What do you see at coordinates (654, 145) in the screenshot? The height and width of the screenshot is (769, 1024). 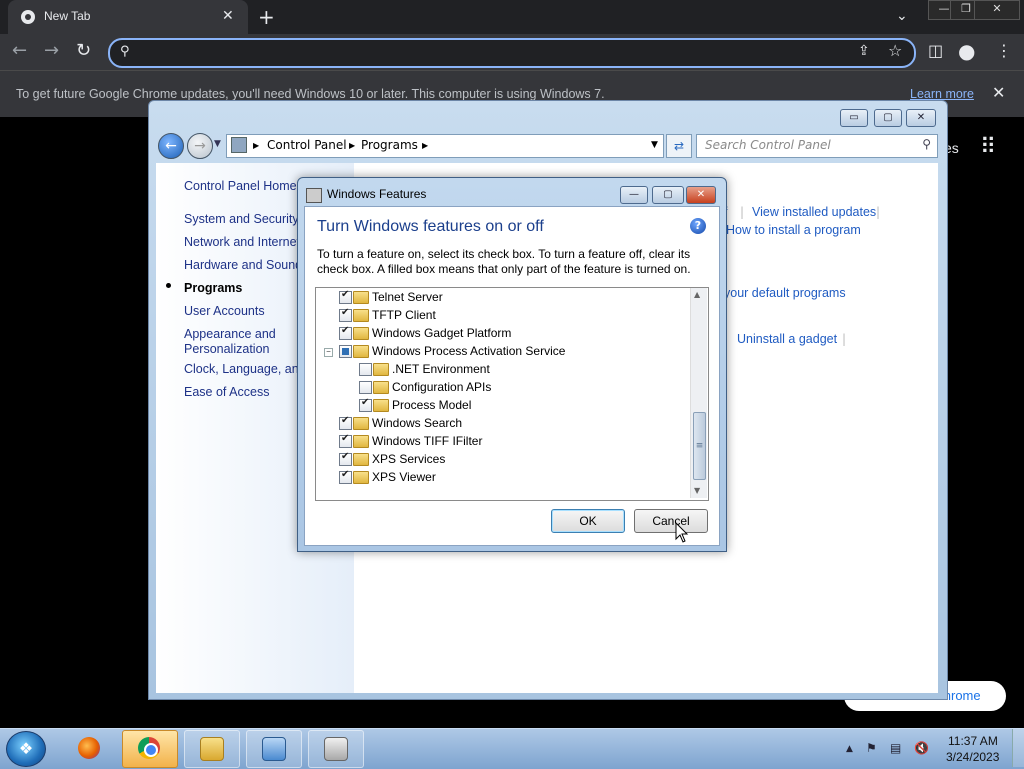 I see `address-dropdown-icon: ▼` at bounding box center [654, 145].